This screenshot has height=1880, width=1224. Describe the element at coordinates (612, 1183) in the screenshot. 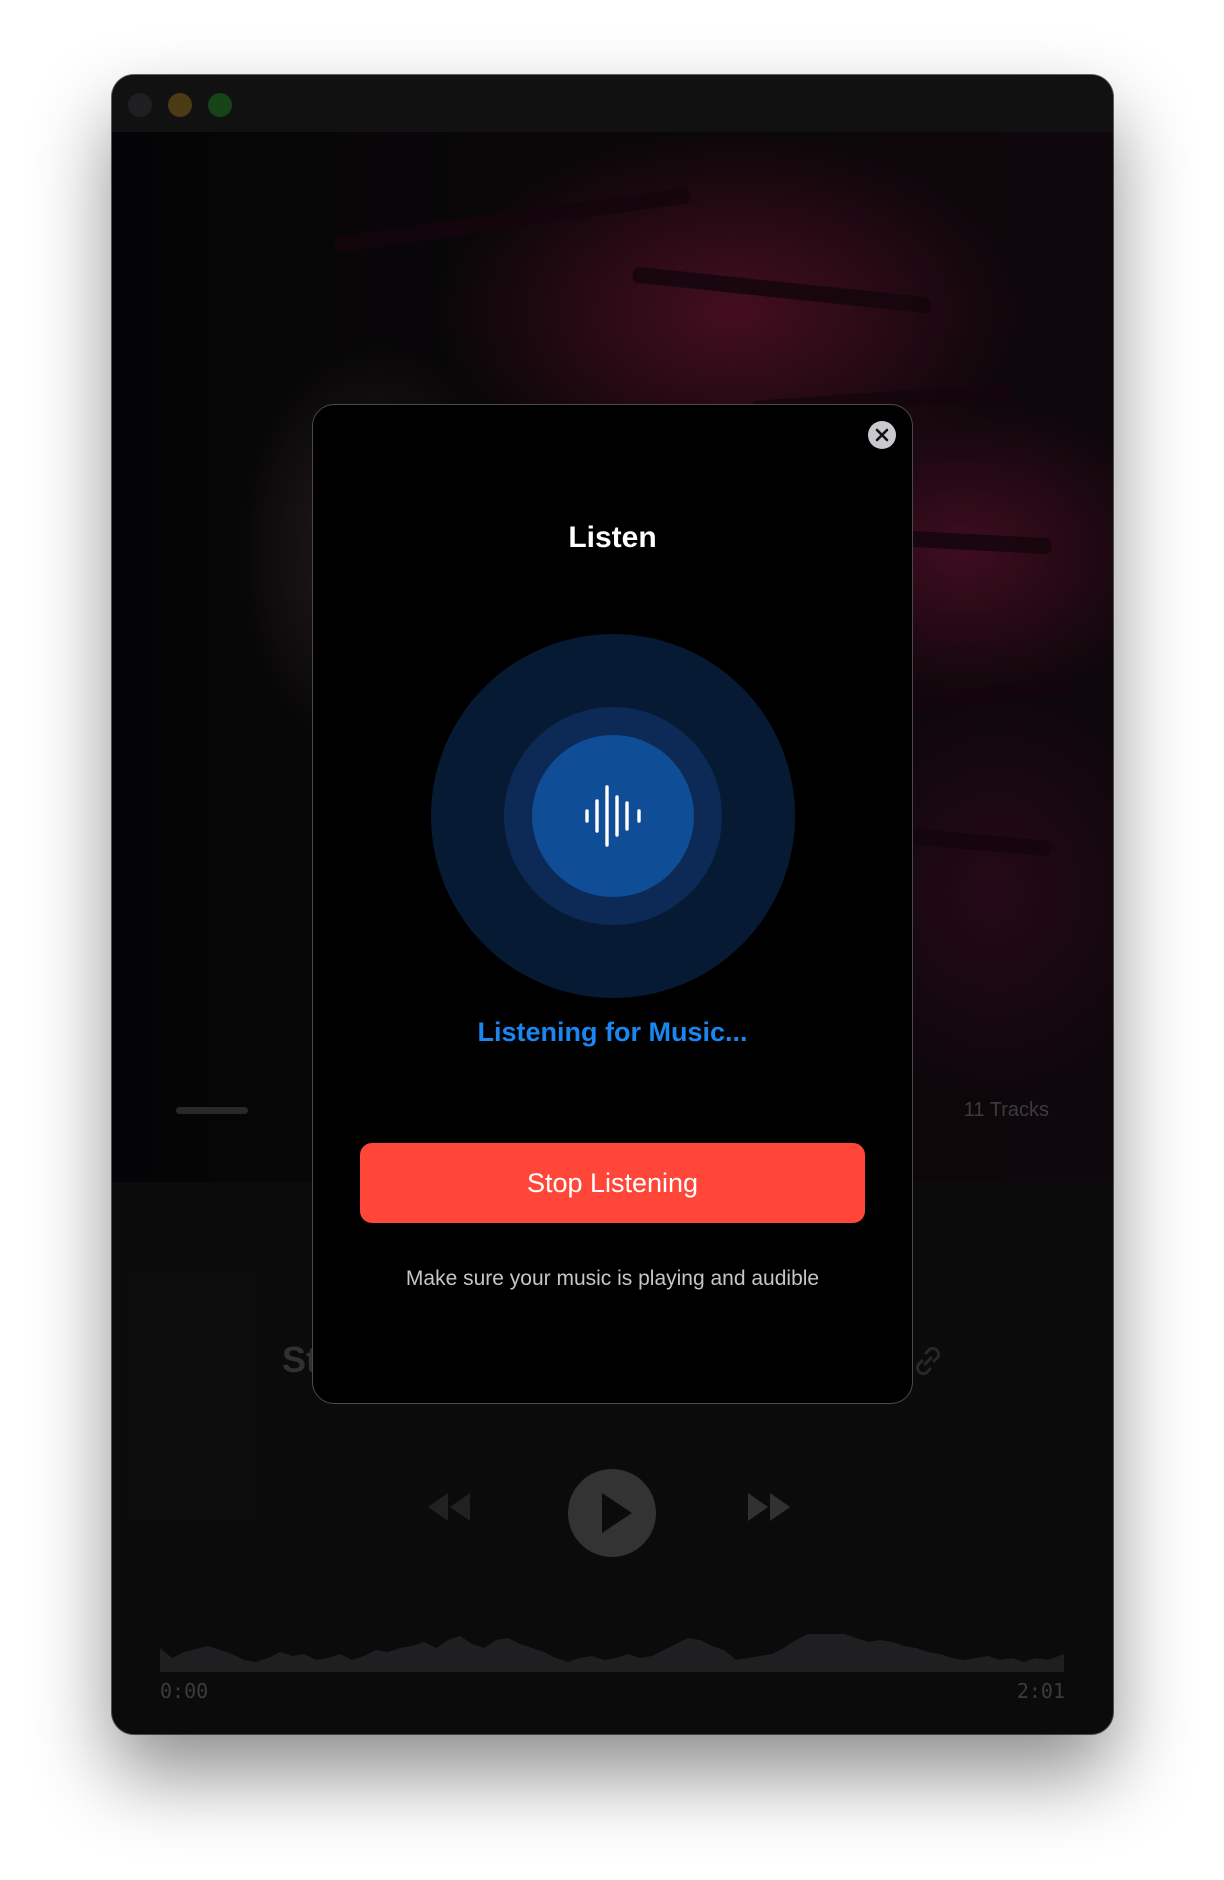

I see `stop-listening-button: Stop Listening` at that location.